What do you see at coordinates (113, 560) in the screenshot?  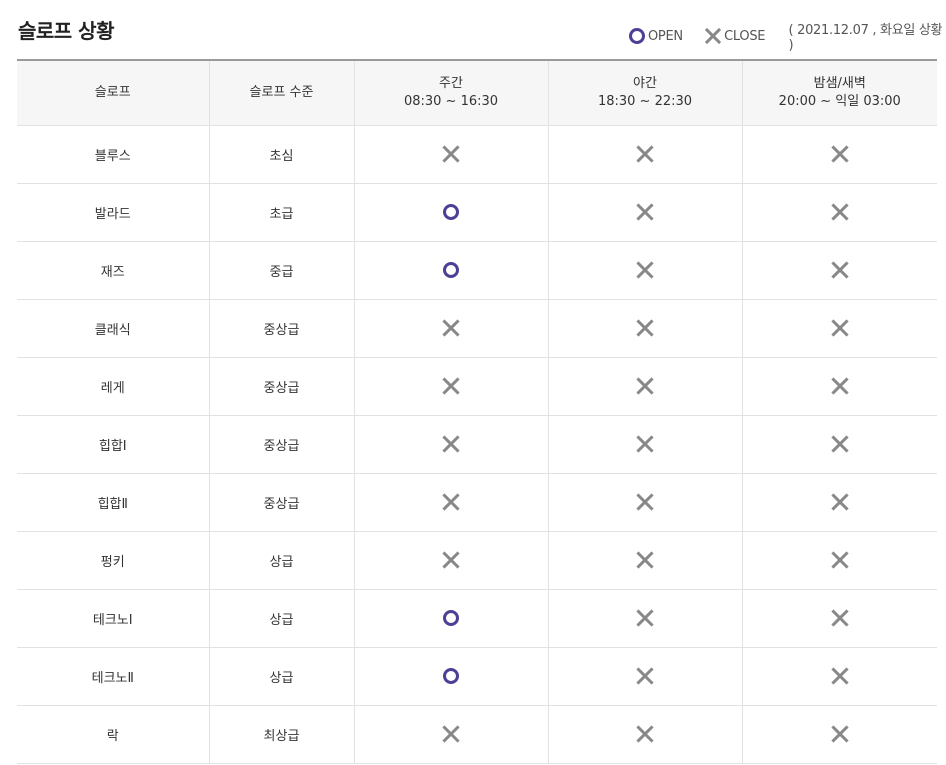 I see `slope-name-cell: 펑키` at bounding box center [113, 560].